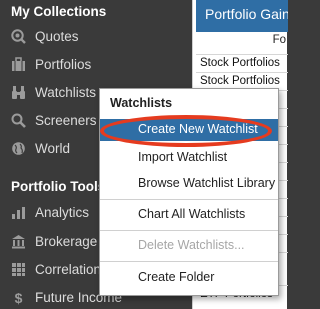 This screenshot has width=320, height=309. What do you see at coordinates (96, 64) in the screenshot?
I see `sidebar-item-portfolios: Portfolios` at bounding box center [96, 64].